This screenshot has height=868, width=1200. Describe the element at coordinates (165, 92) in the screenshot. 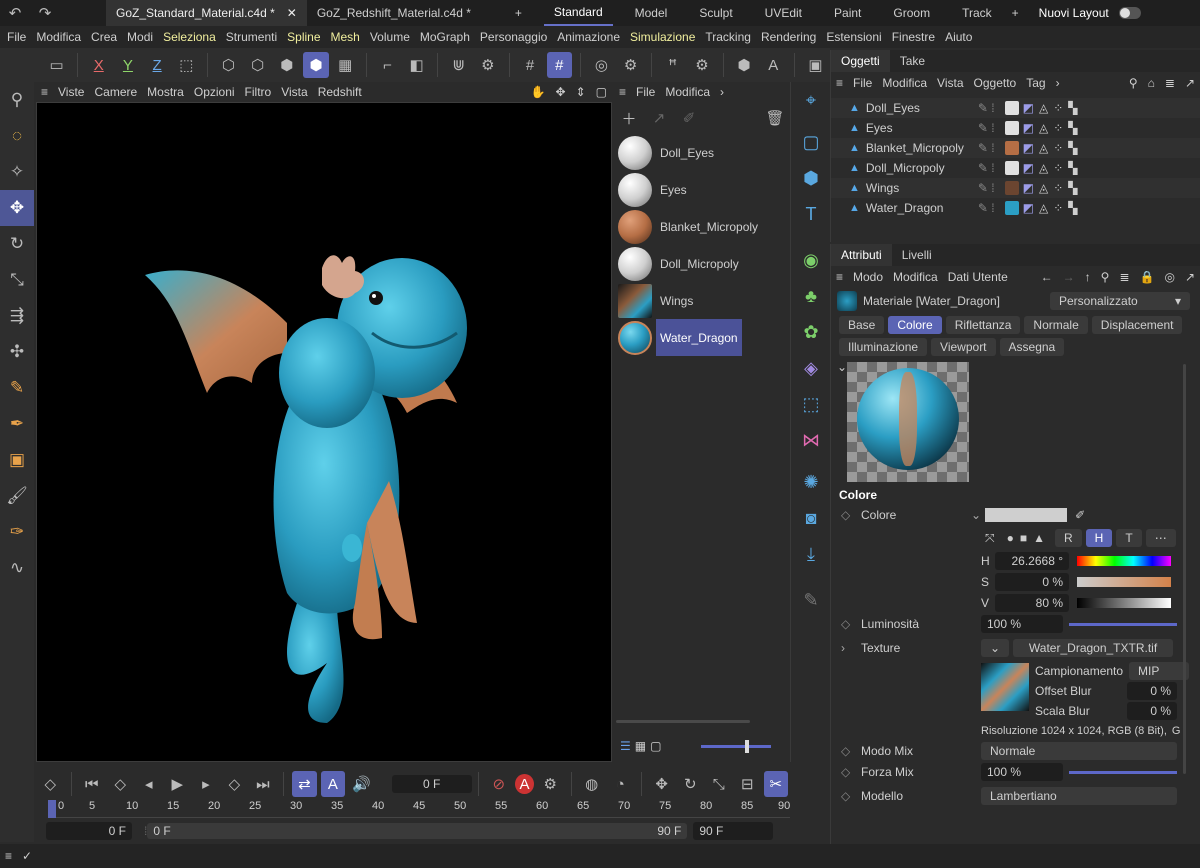

I see `vp-menu-mostra: Mostra` at that location.